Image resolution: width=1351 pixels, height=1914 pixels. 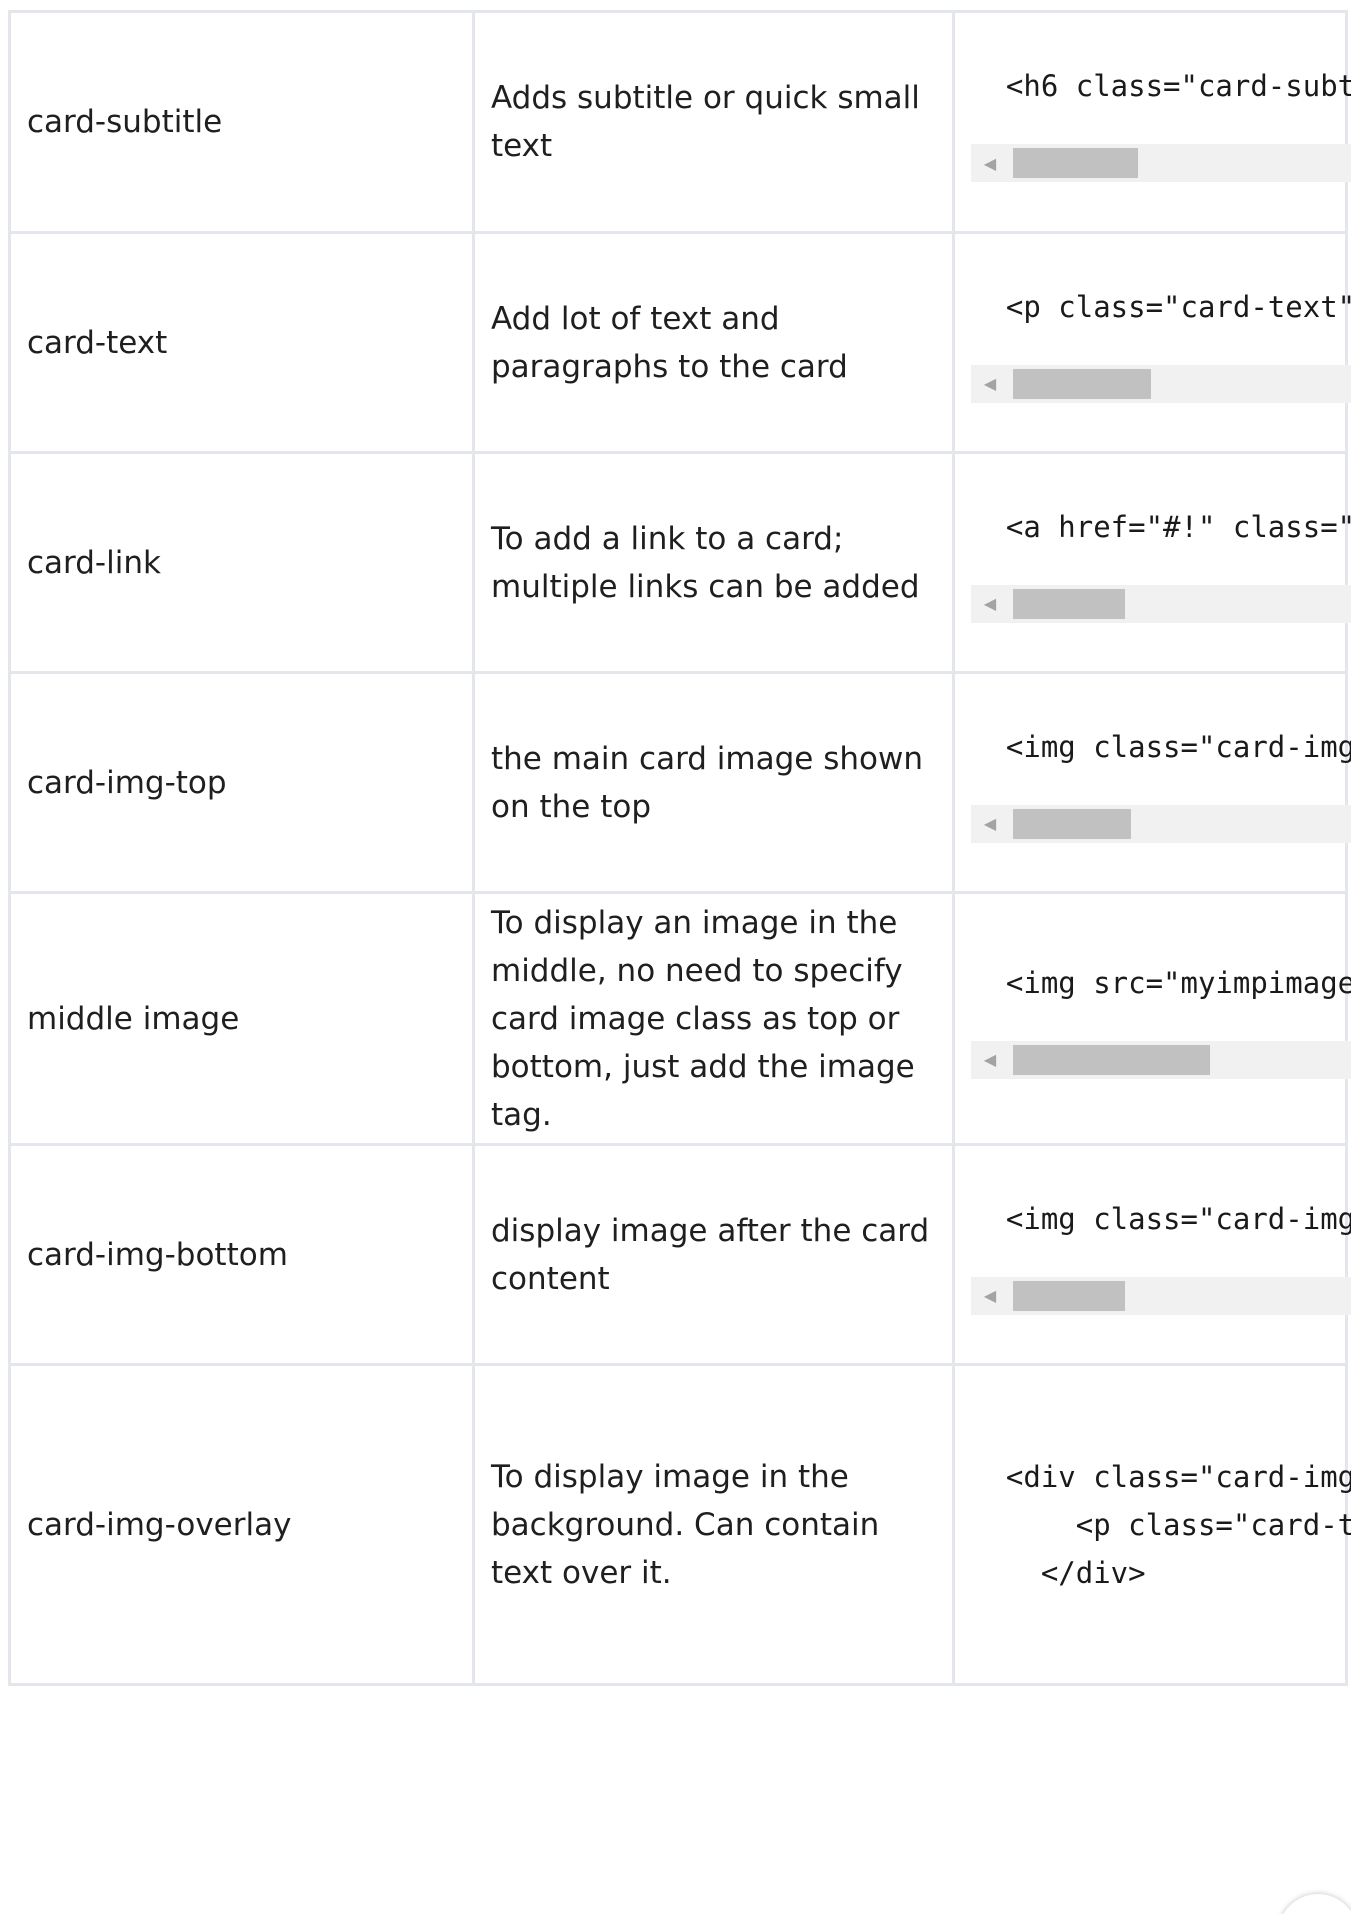 What do you see at coordinates (1151, 122) in the screenshot?
I see `code-cell: <h6 class="card-subtitle"> ◀ ▶` at bounding box center [1151, 122].